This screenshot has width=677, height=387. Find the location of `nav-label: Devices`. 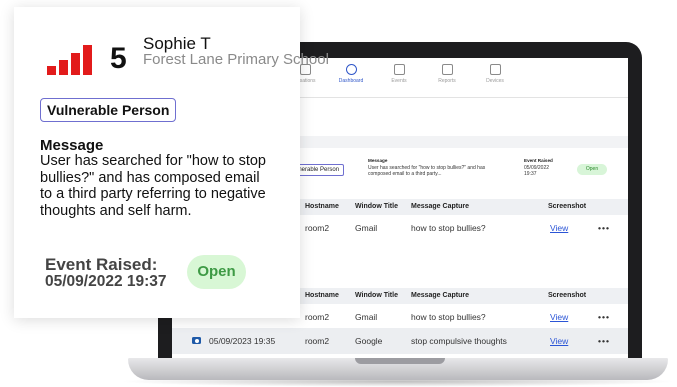

nav-label: Devices is located at coordinates (495, 81).